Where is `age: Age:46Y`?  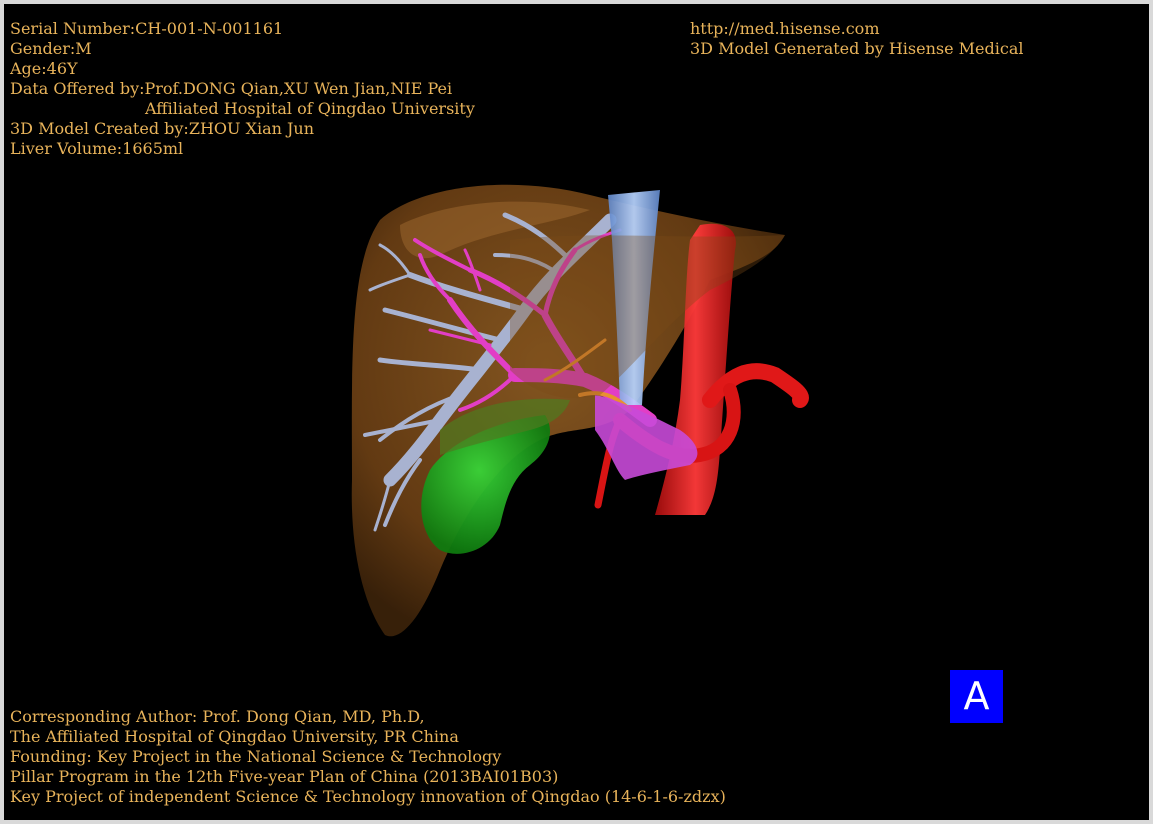
age: Age:46Y is located at coordinates (44, 68).